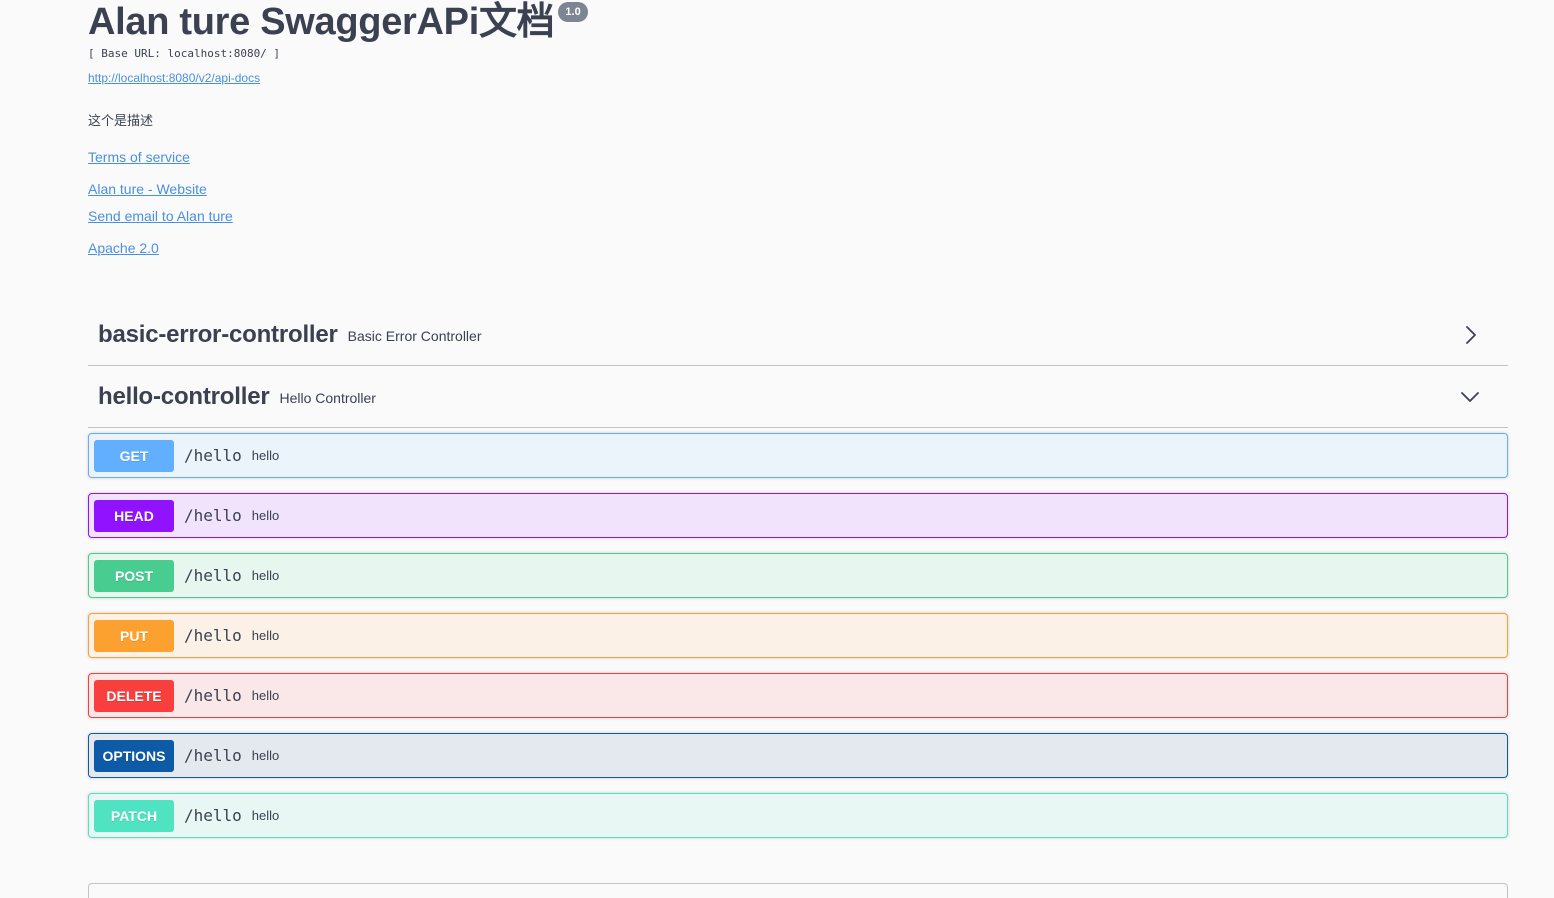 The width and height of the screenshot is (1554, 898). I want to click on chevron-right-icon, so click(1471, 334).